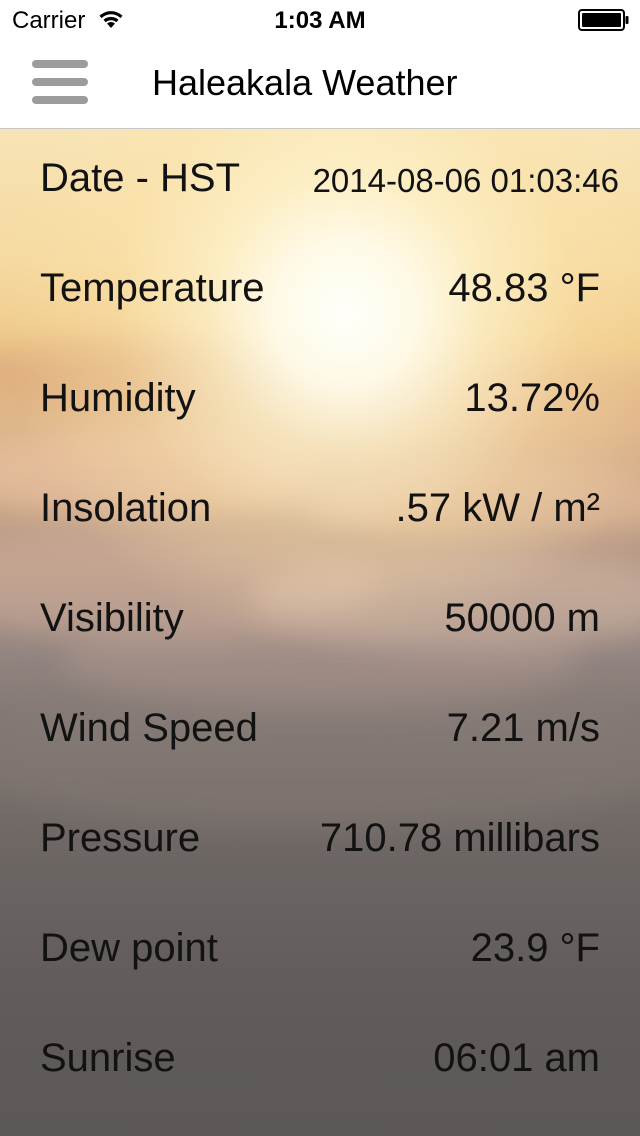 Image resolution: width=640 pixels, height=1136 pixels. What do you see at coordinates (603, 20) in the screenshot?
I see `battery-icon` at bounding box center [603, 20].